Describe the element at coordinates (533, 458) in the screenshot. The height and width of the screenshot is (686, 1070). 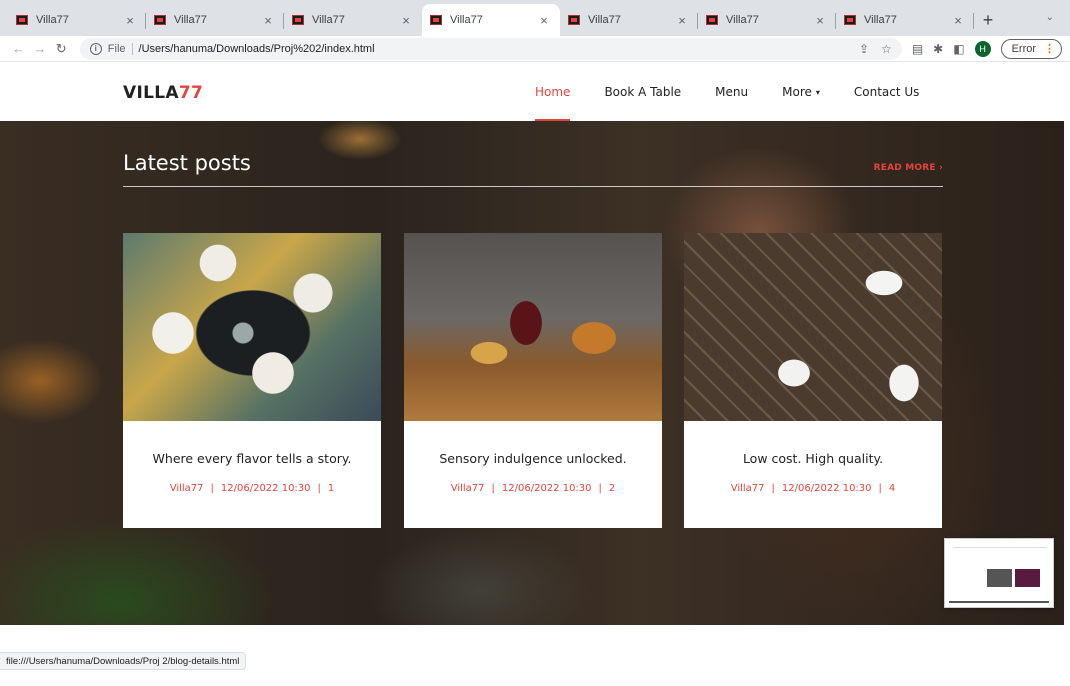
I see `post-title: Sensory indulgence unlocked.` at that location.